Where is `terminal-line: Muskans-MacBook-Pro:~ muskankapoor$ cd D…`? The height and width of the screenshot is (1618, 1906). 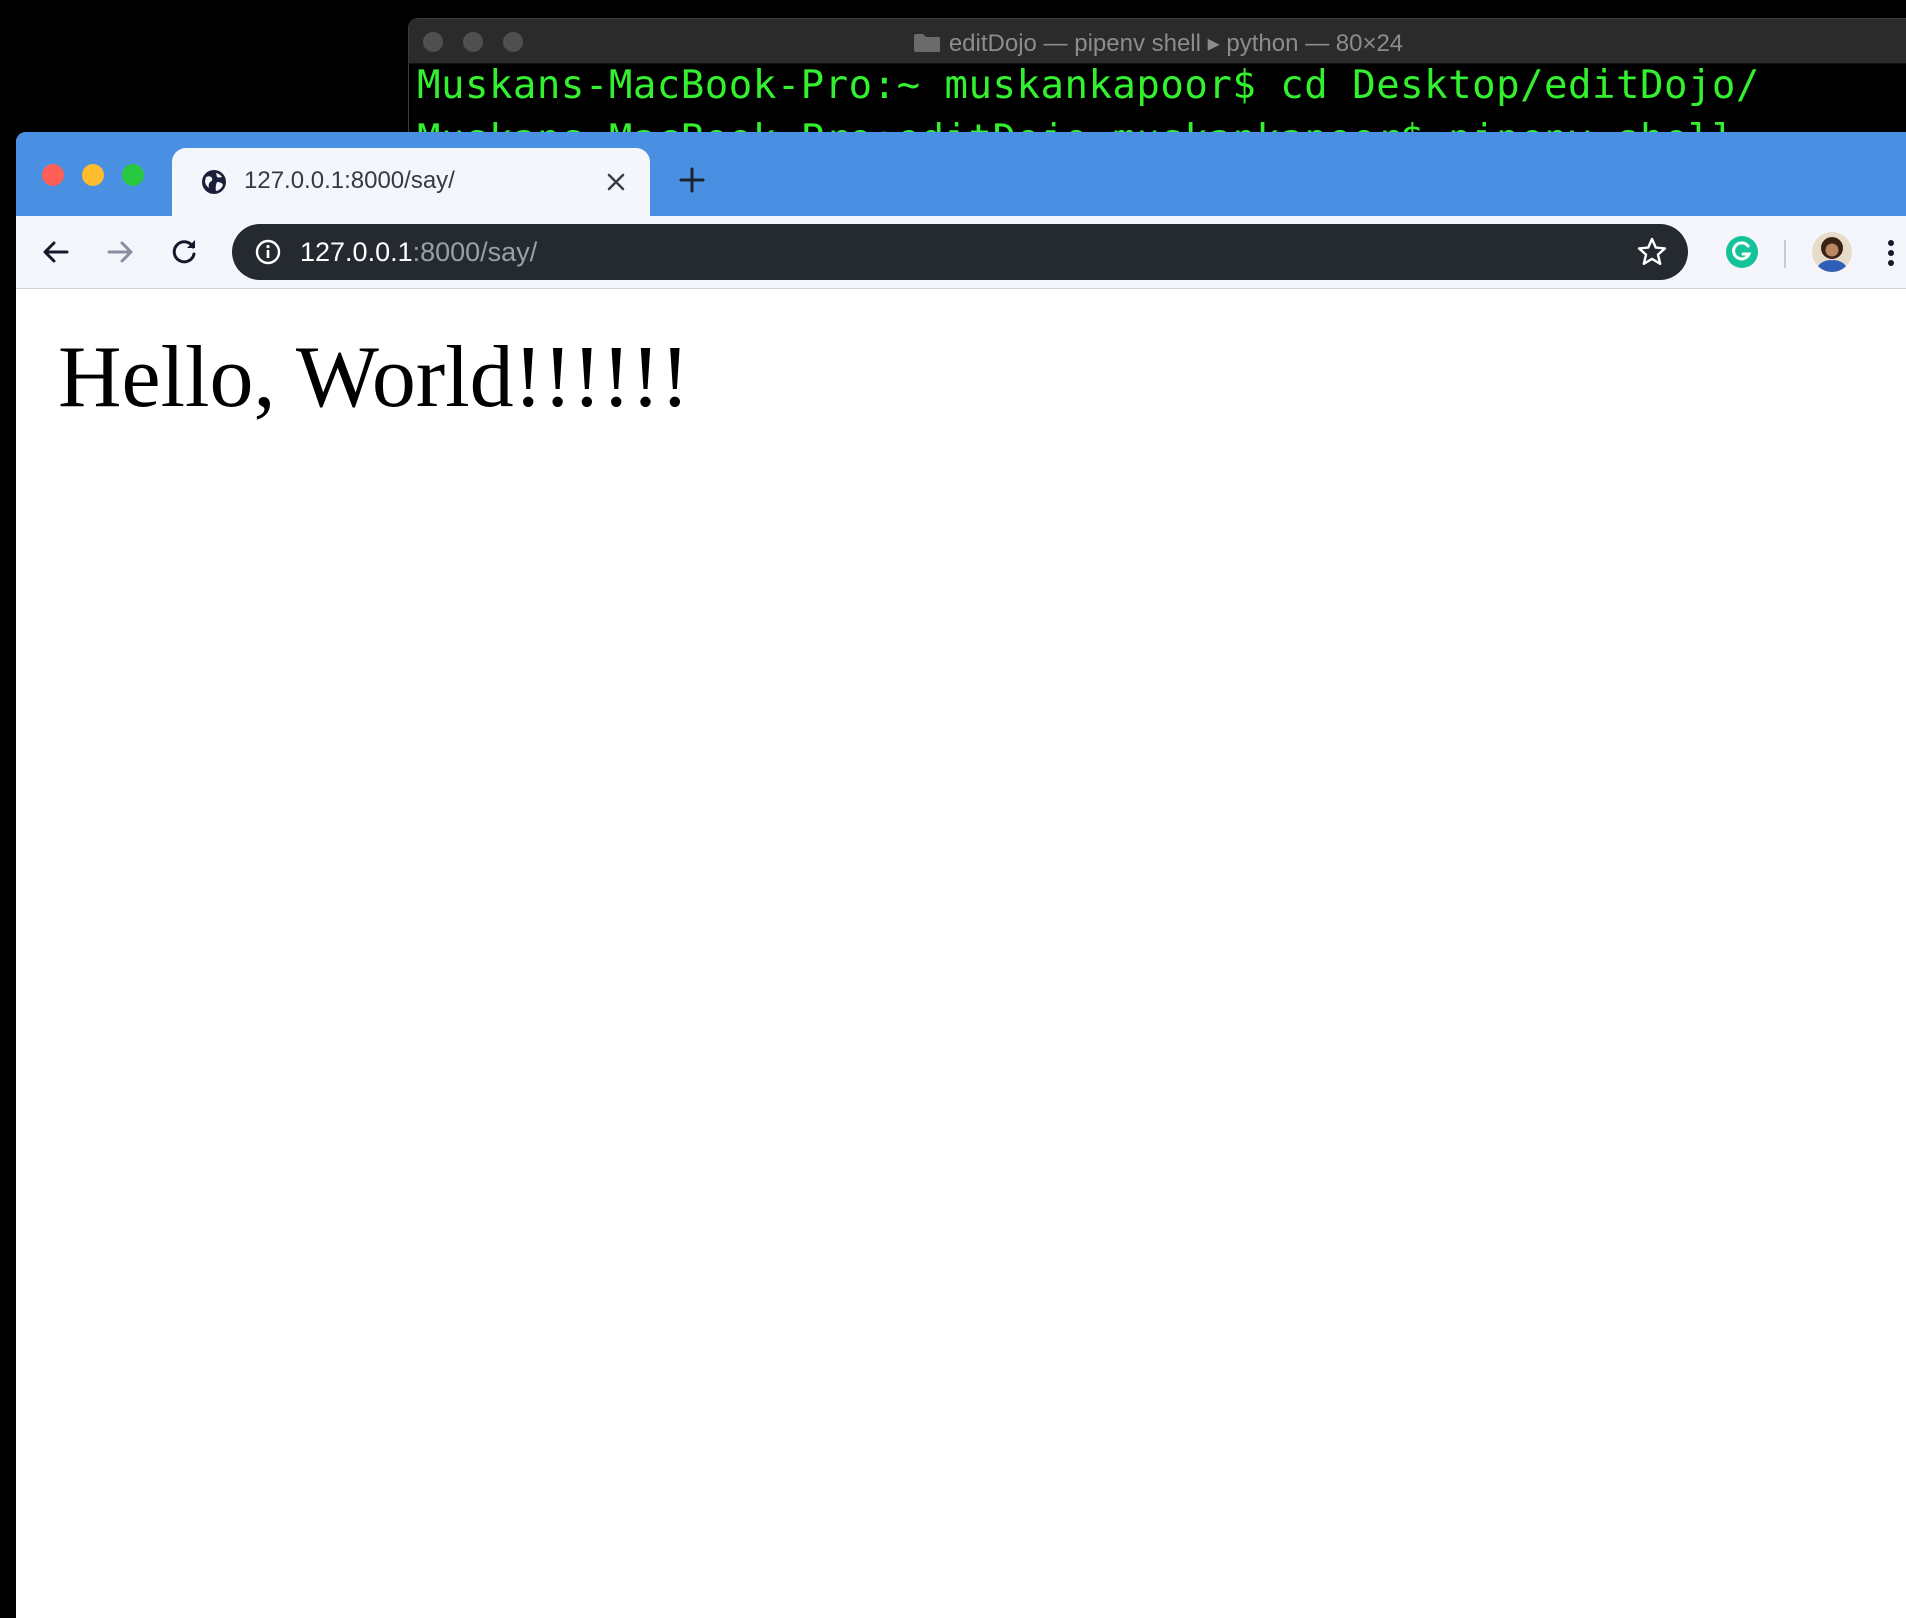
terminal-line: Muskans-MacBook-Pro:~ muskankapoor$ cd D… is located at coordinates (1088, 85).